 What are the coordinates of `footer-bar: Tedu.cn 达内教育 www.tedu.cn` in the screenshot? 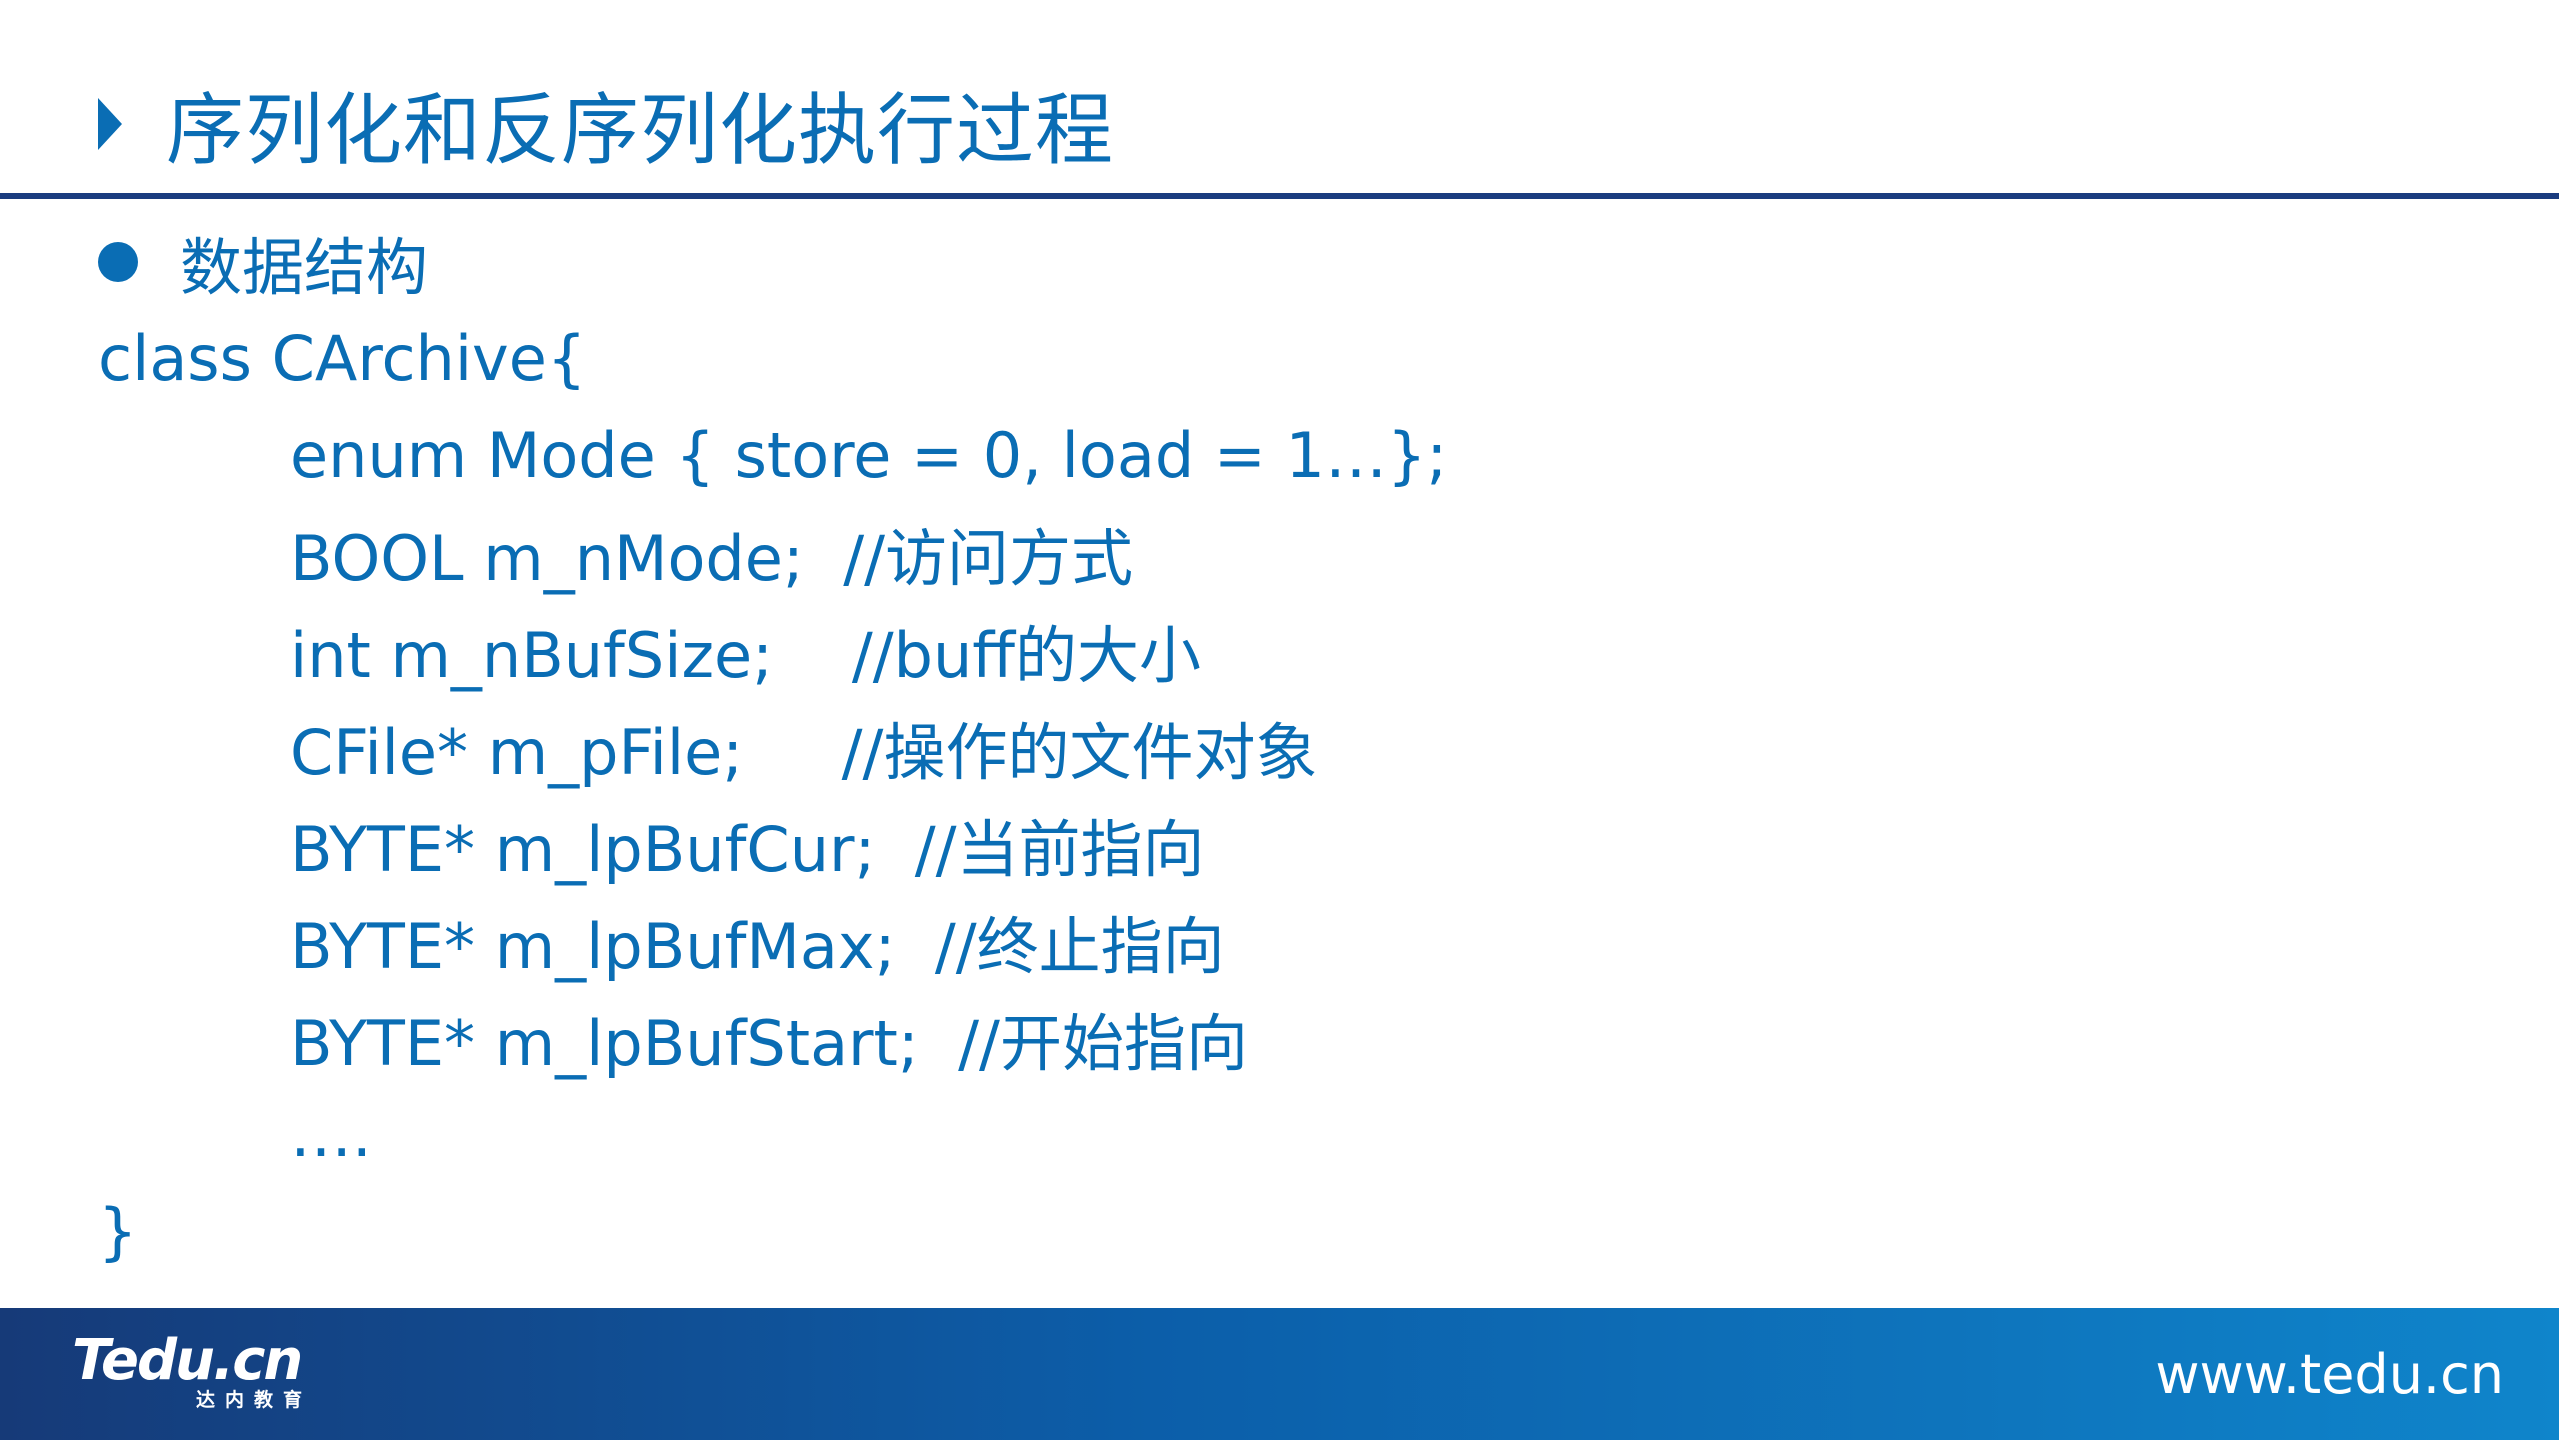 It's located at (1279, 1374).